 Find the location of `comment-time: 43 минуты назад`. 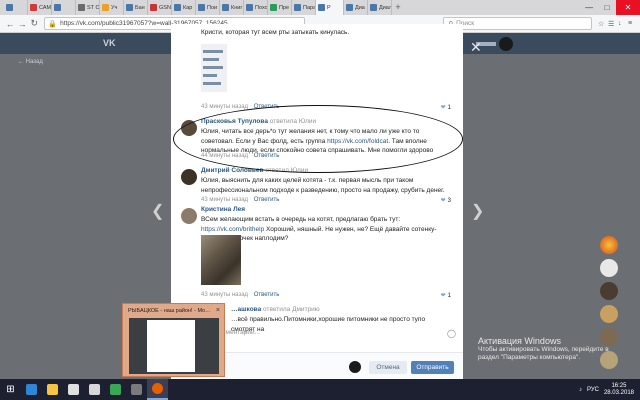

comment-time: 43 минуты назад is located at coordinates (225, 295).